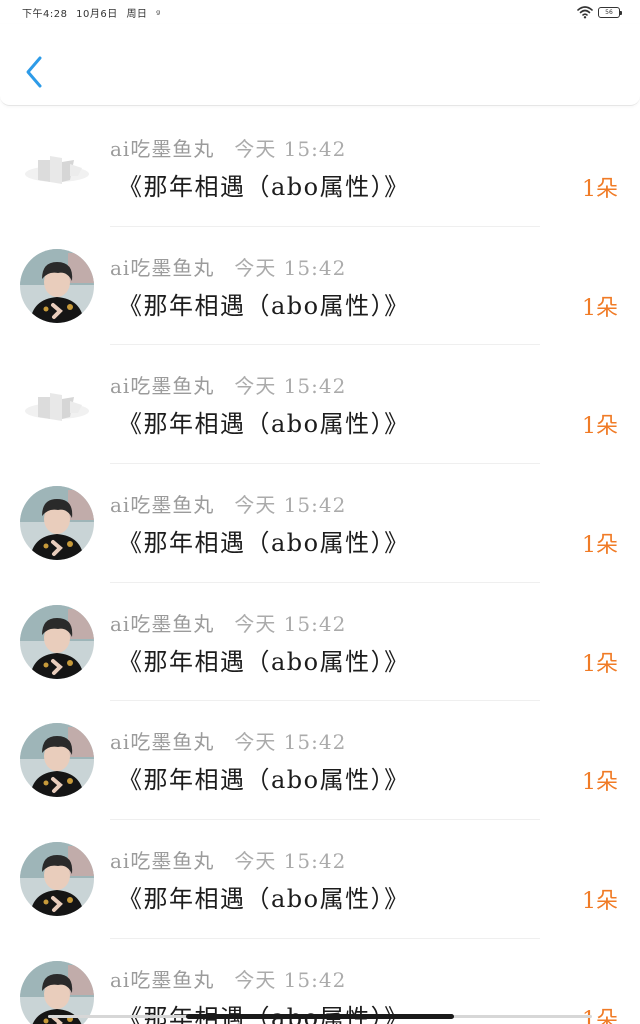  What do you see at coordinates (320, 65) in the screenshot?
I see `header` at bounding box center [320, 65].